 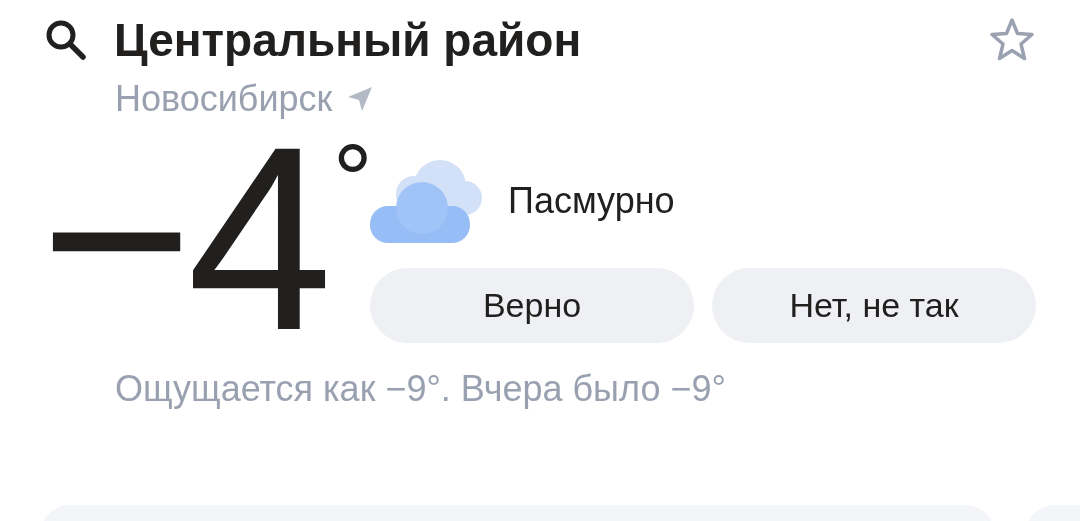 What do you see at coordinates (360, 99) in the screenshot?
I see `location-arrow-icon` at bounding box center [360, 99].